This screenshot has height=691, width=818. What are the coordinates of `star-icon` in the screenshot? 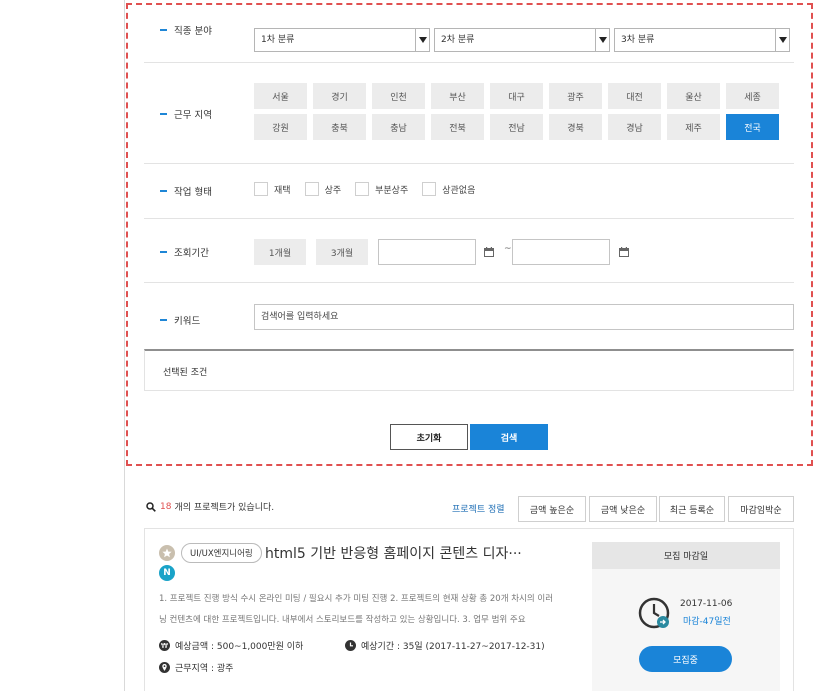 It's located at (167, 553).